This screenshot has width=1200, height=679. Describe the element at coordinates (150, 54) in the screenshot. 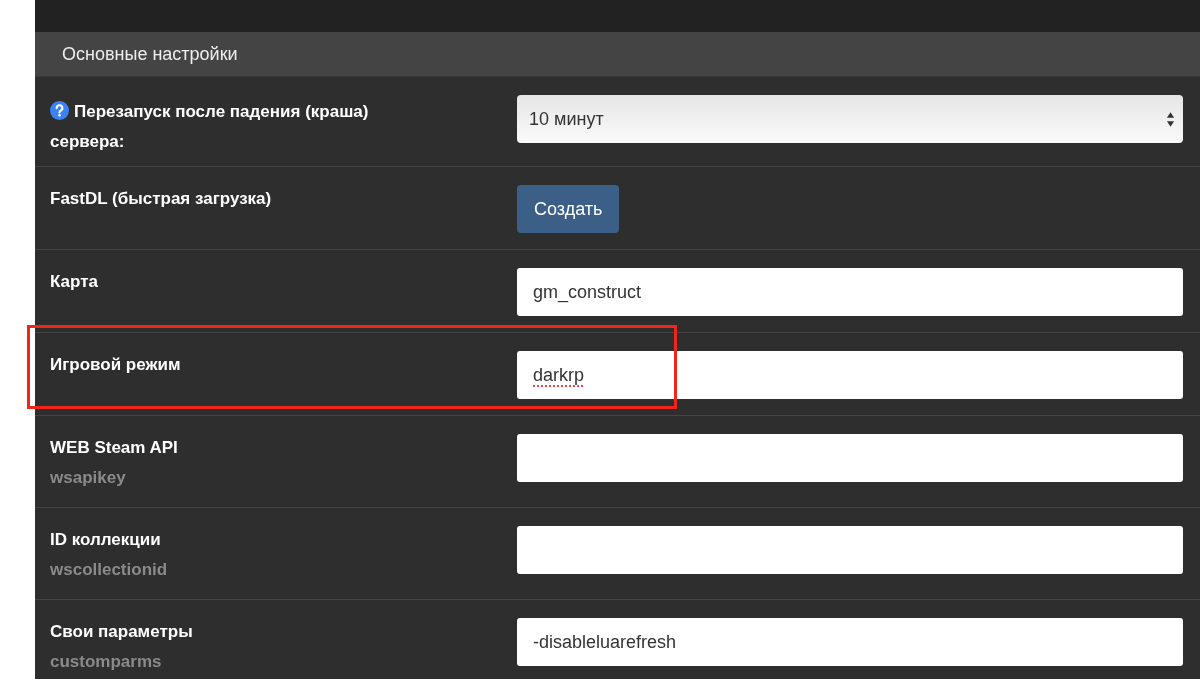

I see `panel-title: Основные настройки` at that location.